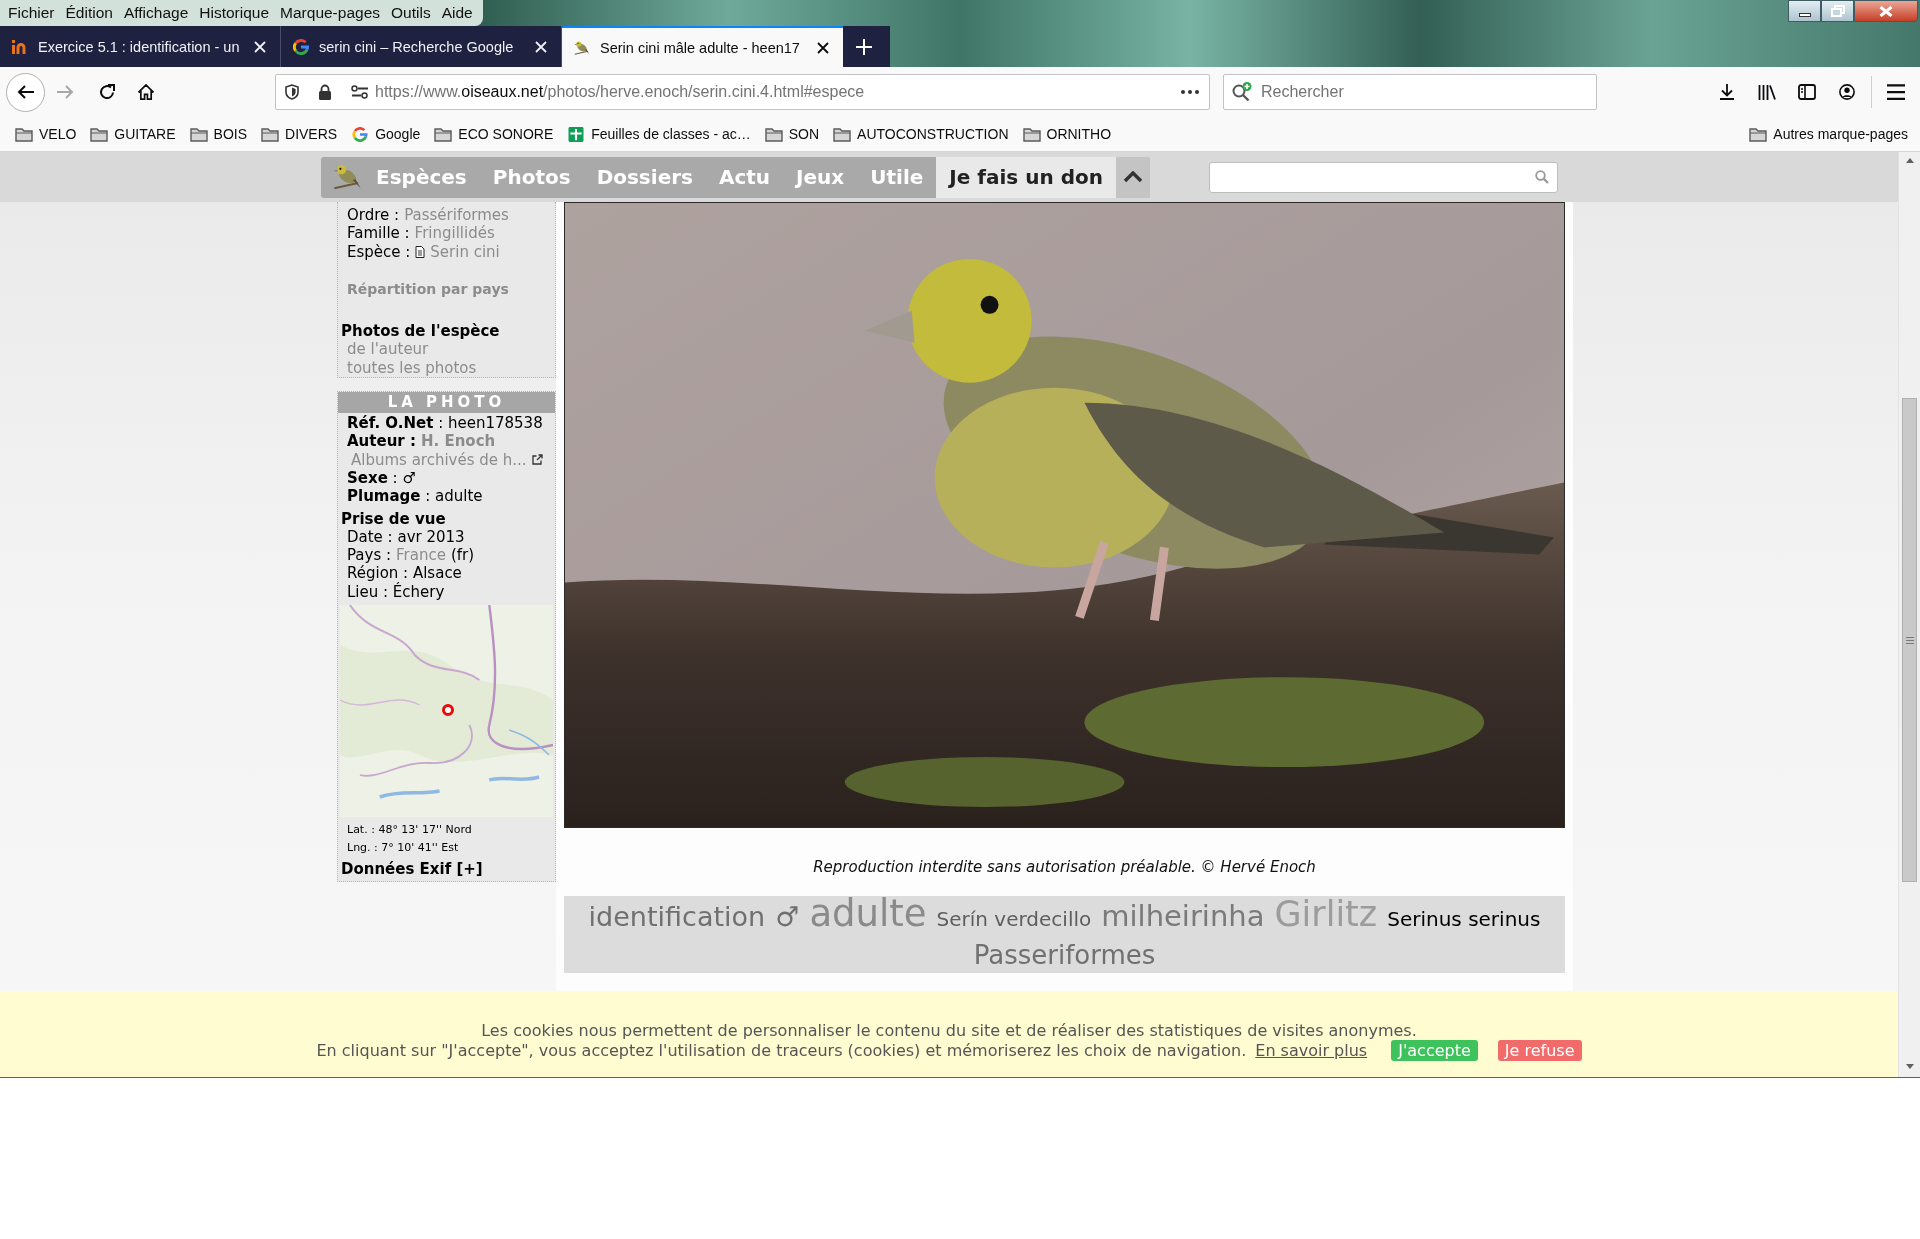 This screenshot has width=1920, height=1239. I want to click on restore-icon, so click(1837, 11).